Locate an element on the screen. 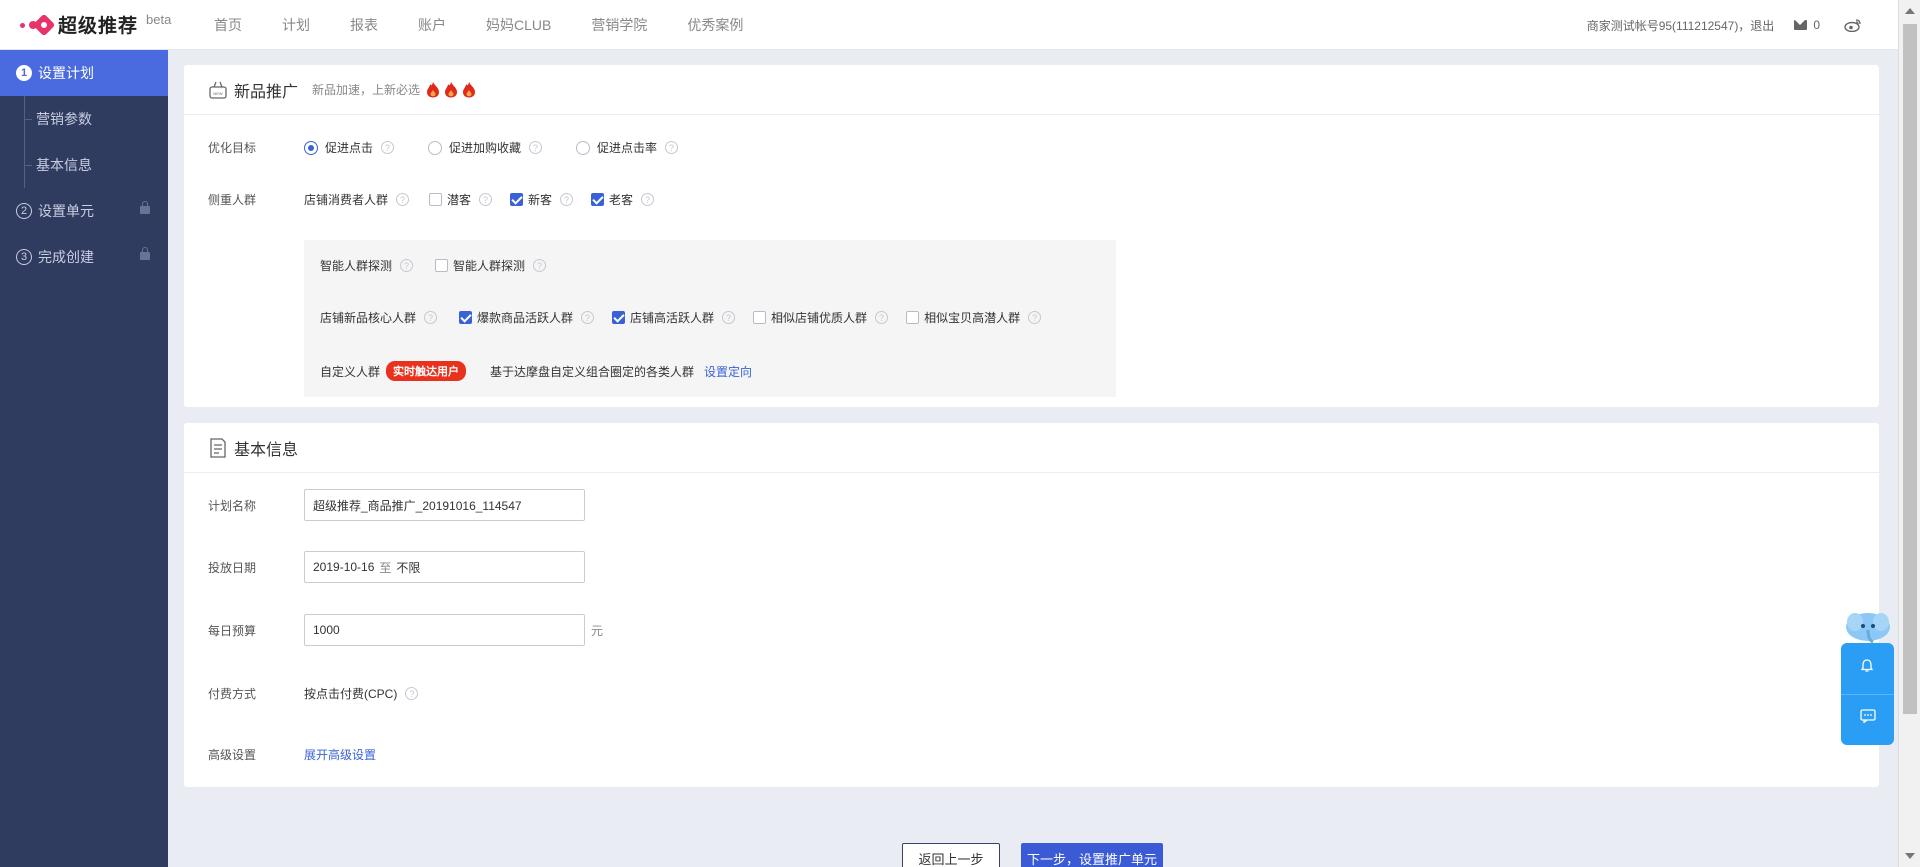 The image size is (1920, 867). core-option-active-store: 店铺高活跃人群 ? is located at coordinates (674, 317).